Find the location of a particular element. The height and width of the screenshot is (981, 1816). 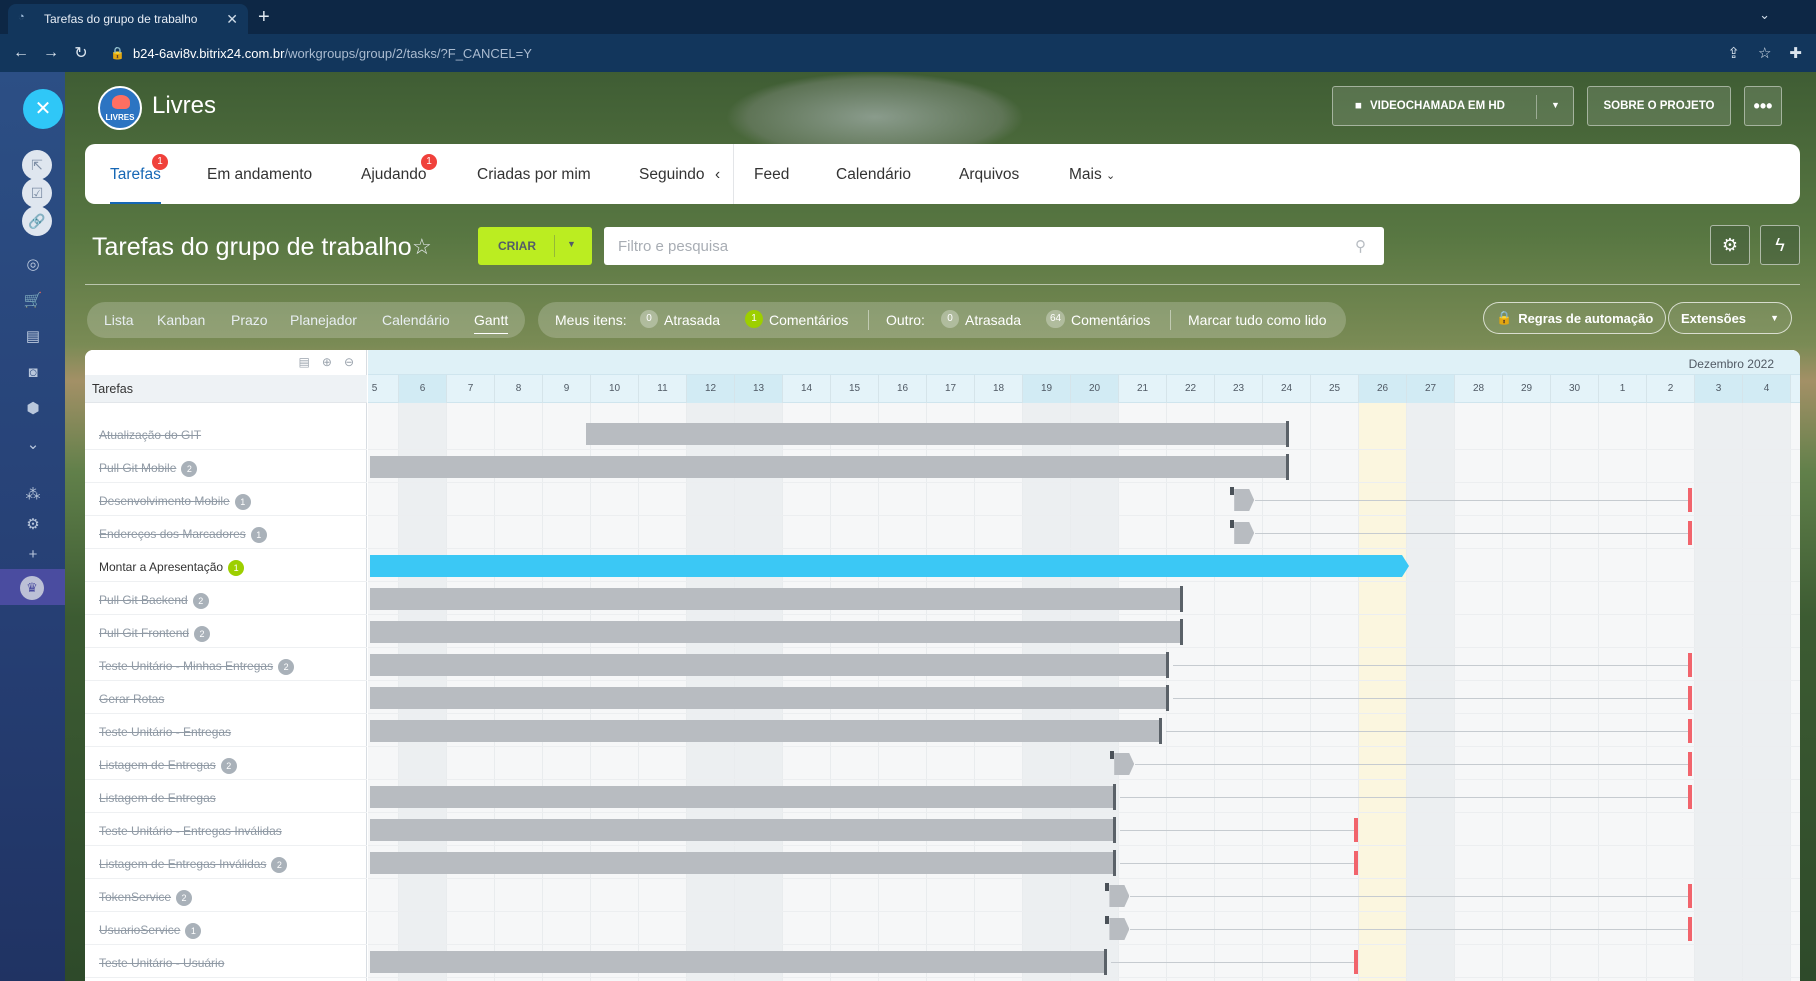

view-gantt: Gantt is located at coordinates (491, 323).